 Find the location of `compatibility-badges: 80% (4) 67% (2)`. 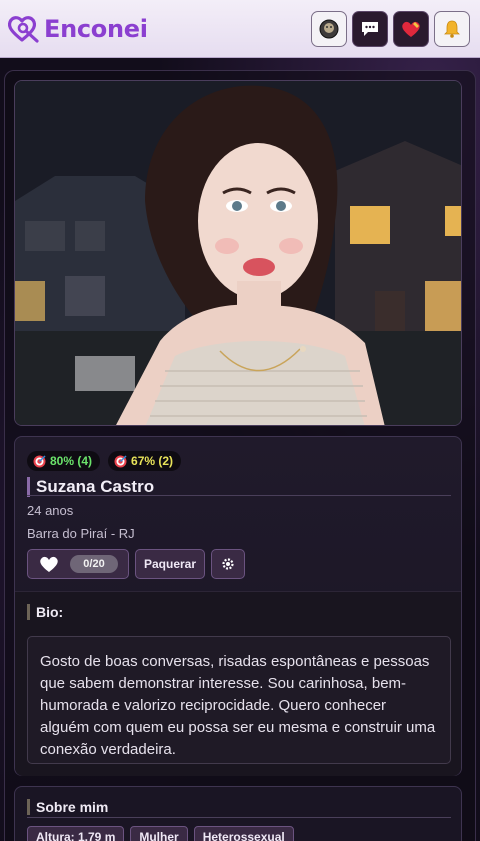

compatibility-badges: 80% (4) 67% (2) is located at coordinates (104, 461).